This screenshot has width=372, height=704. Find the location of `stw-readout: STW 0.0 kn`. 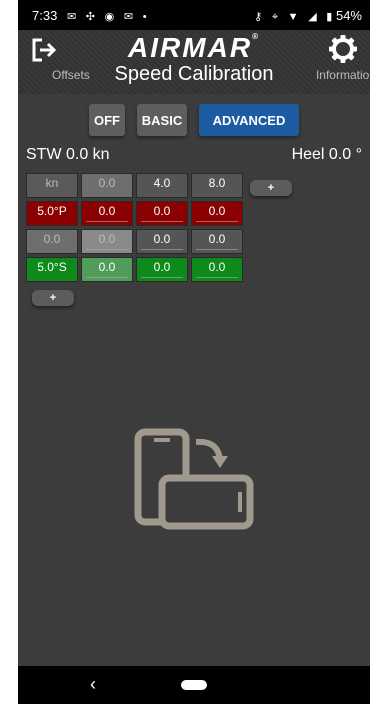

stw-readout: STW 0.0 kn is located at coordinates (68, 154).